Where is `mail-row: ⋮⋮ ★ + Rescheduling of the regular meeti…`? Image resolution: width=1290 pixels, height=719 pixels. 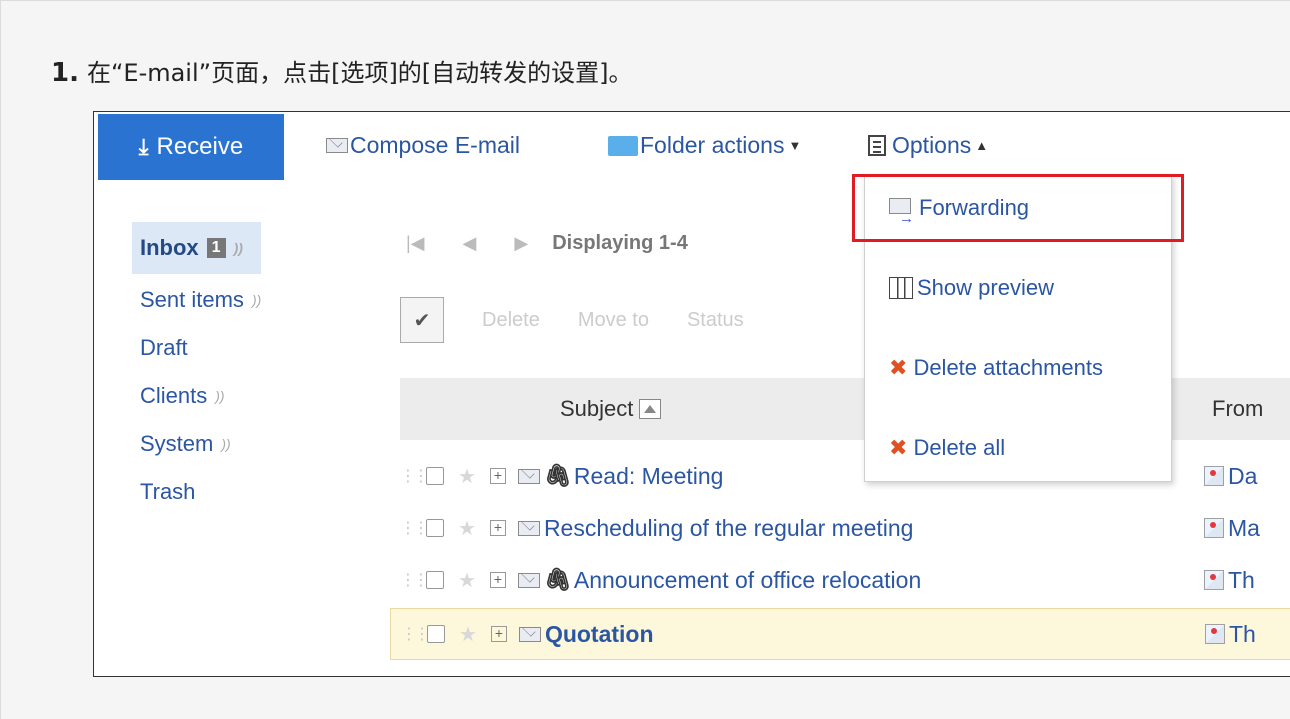 mail-row: ⋮⋮ ★ + Rescheduling of the regular meeti… is located at coordinates (840, 528).